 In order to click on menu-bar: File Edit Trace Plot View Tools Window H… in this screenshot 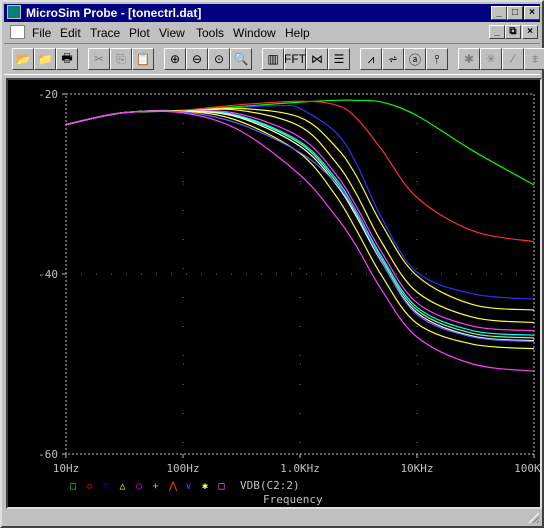, I will do `click(272, 32)`.